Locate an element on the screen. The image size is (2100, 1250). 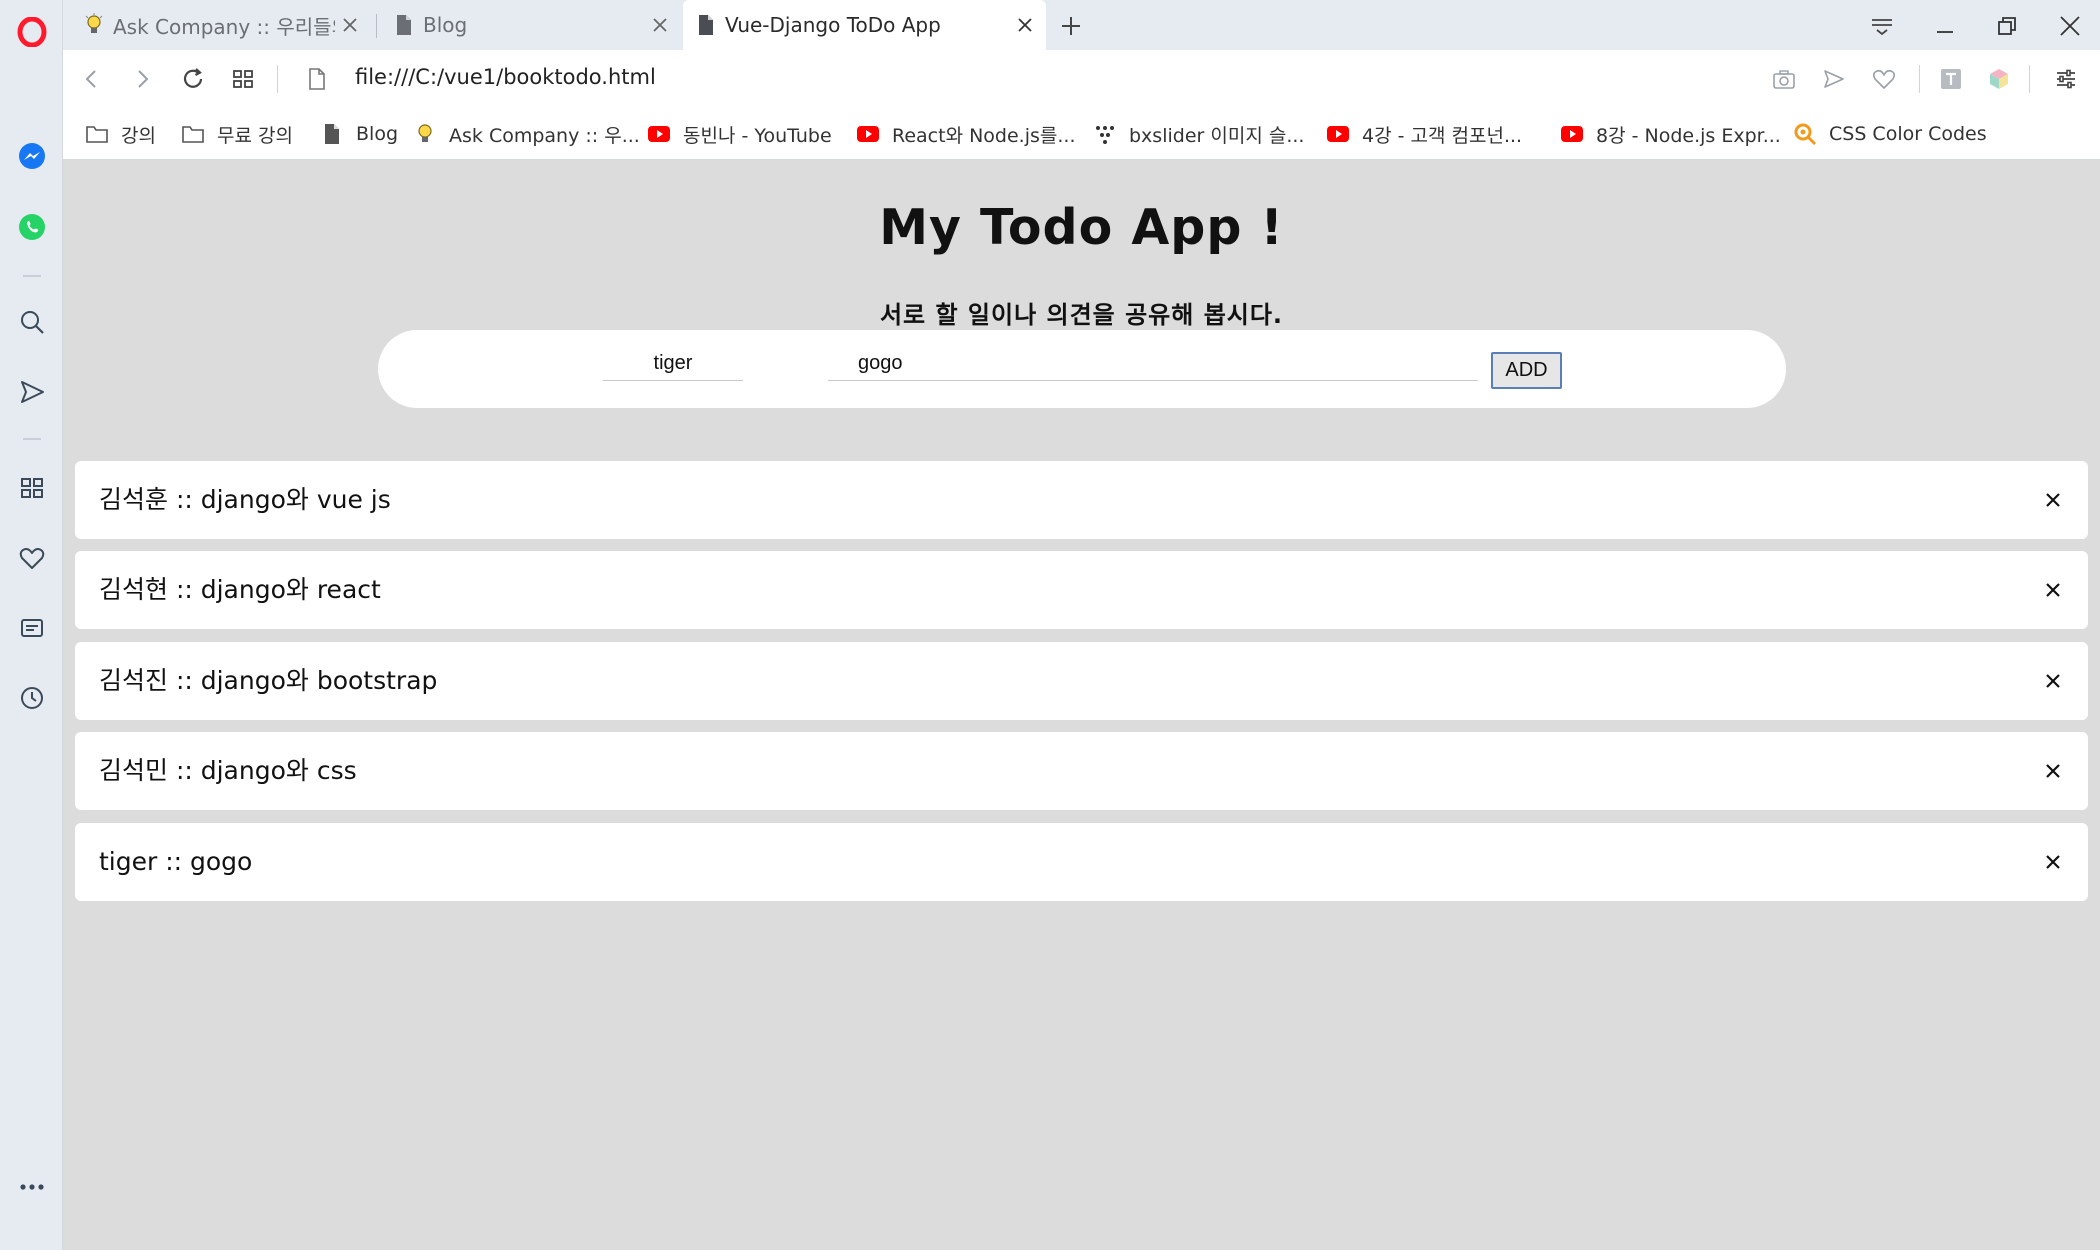
whatsapp-icon is located at coordinates (31, 227).